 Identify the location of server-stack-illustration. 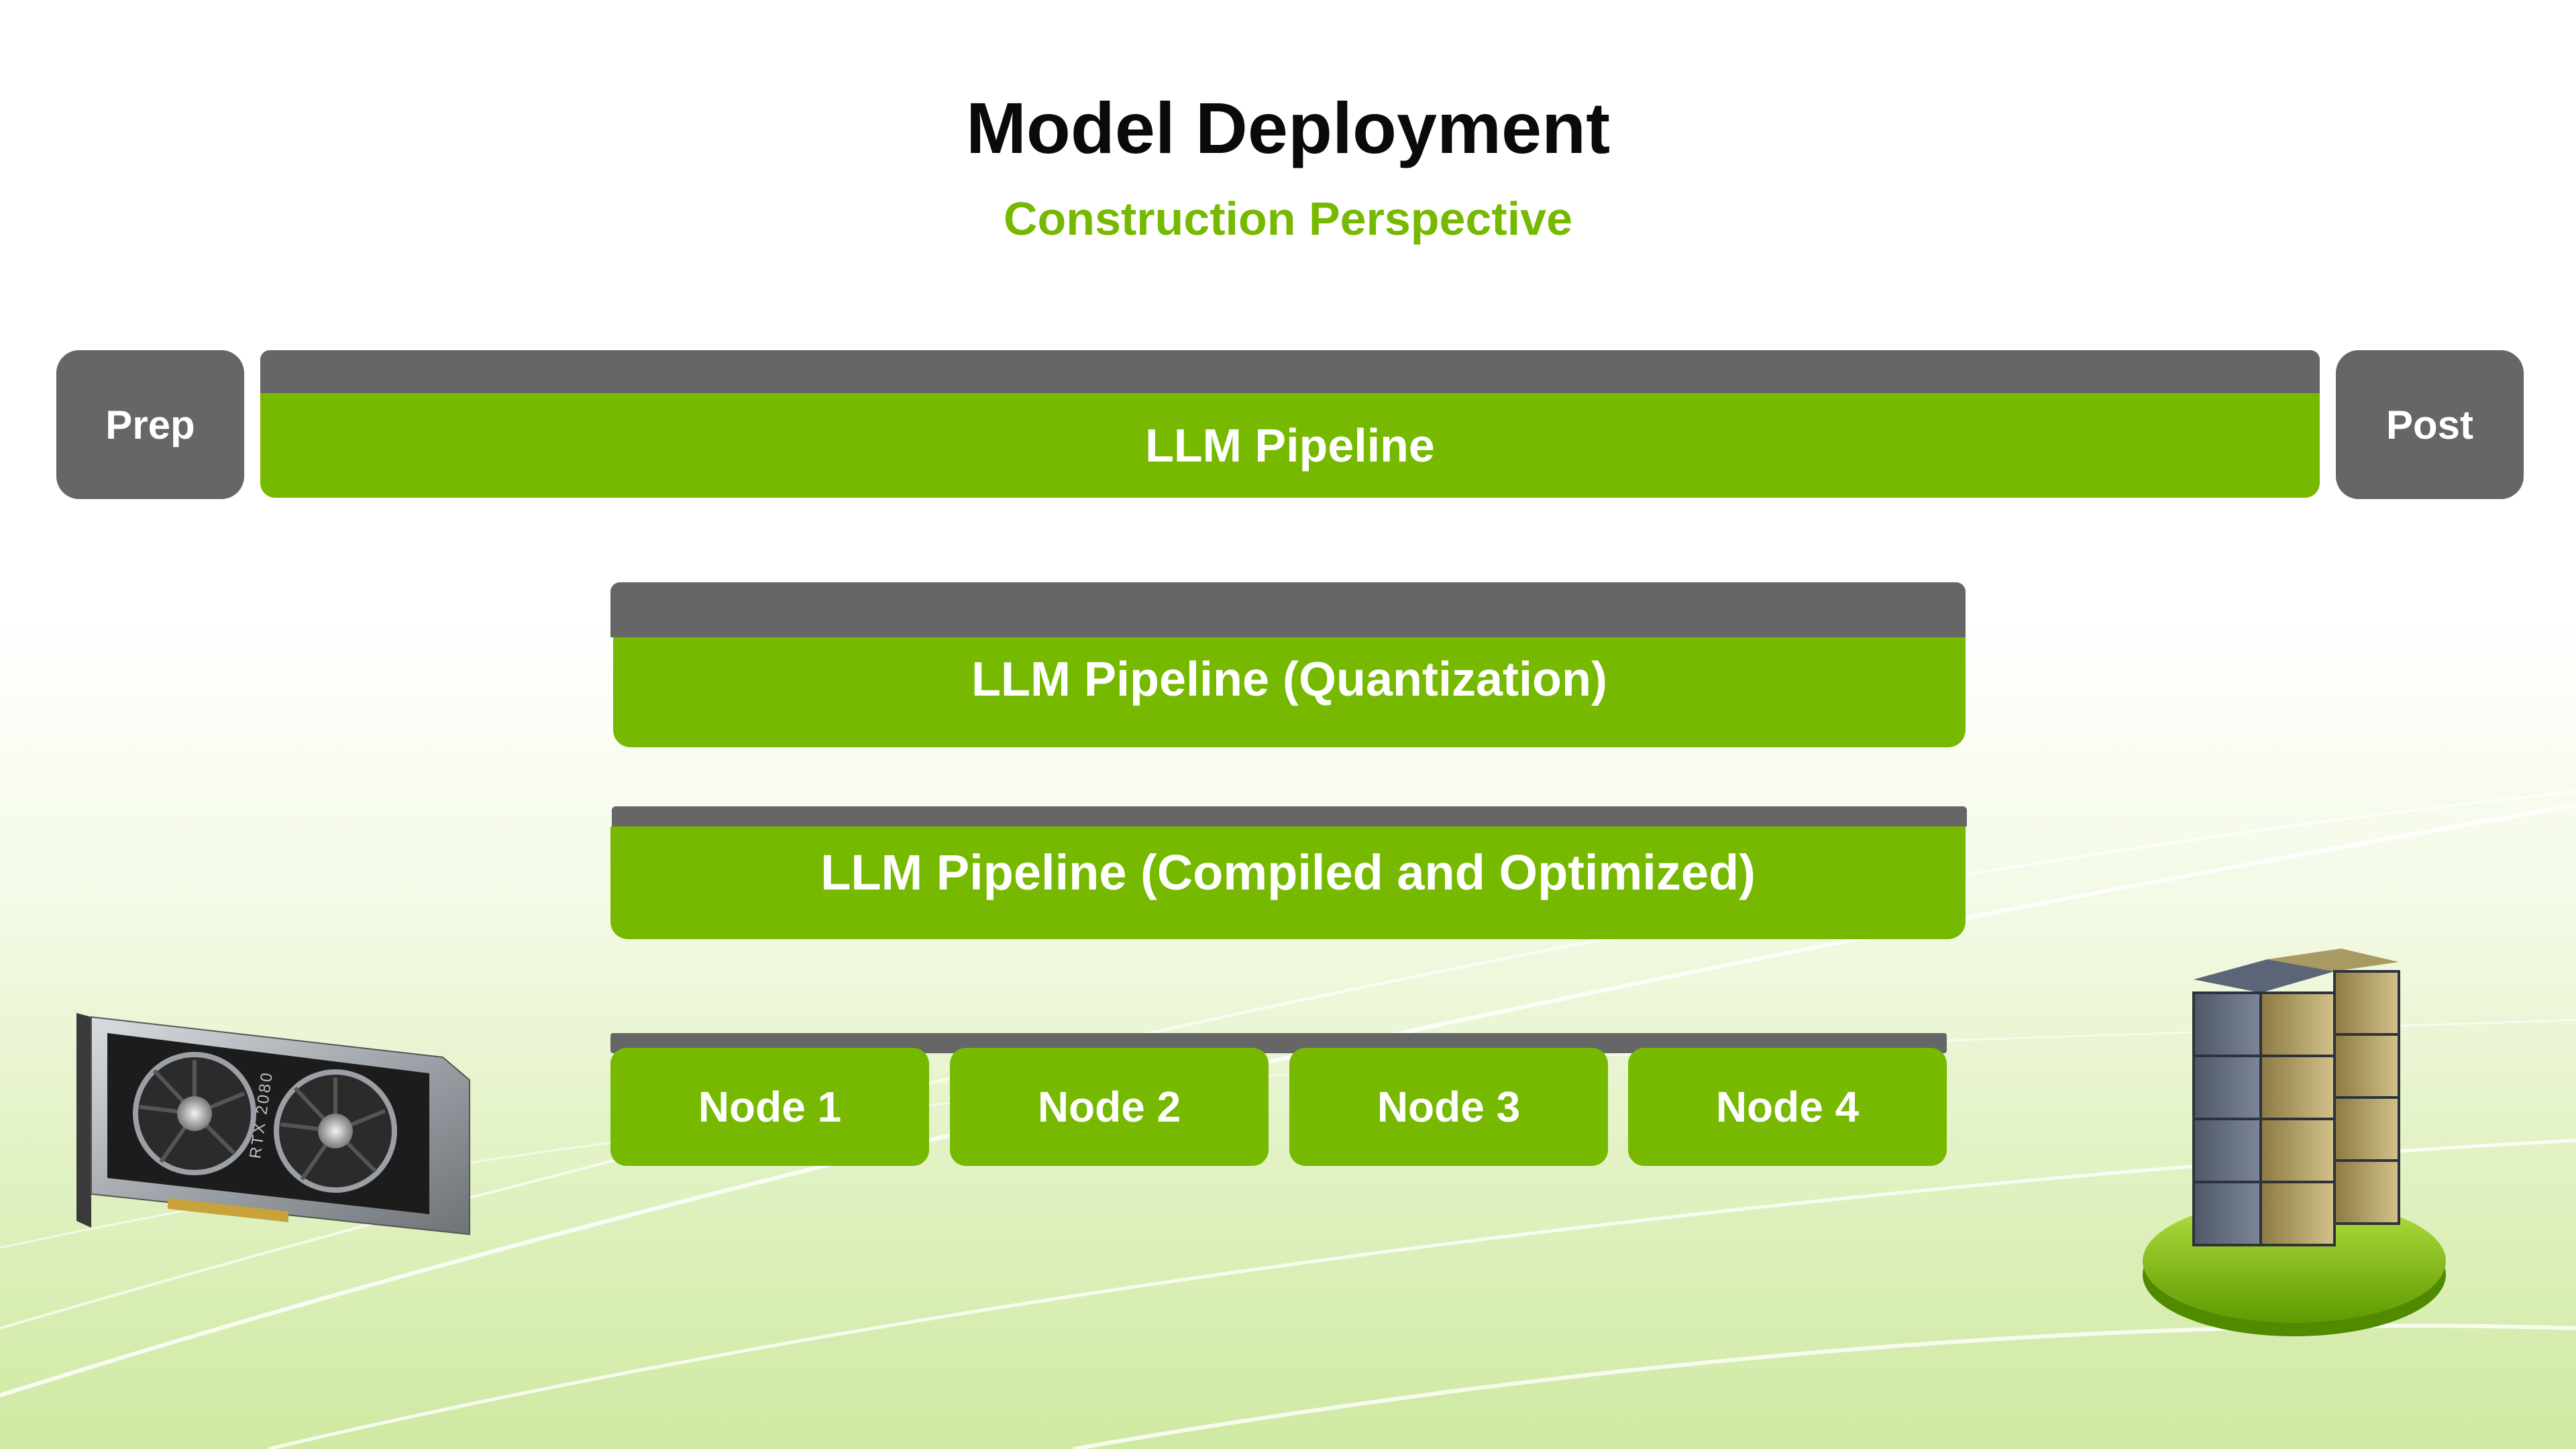
(2294, 1142).